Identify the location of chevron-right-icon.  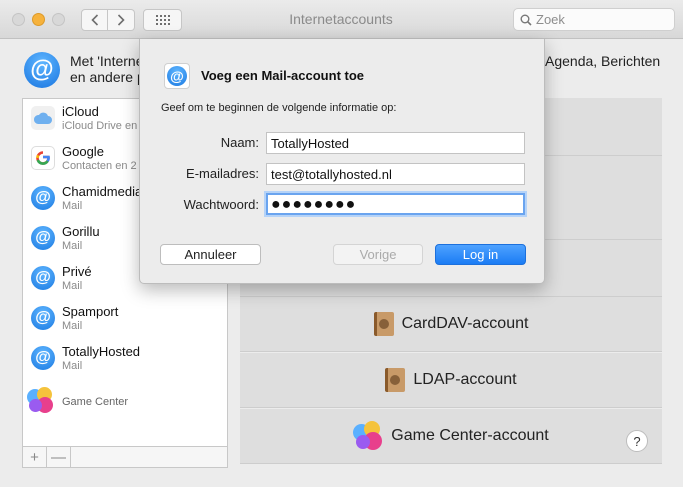
(121, 20).